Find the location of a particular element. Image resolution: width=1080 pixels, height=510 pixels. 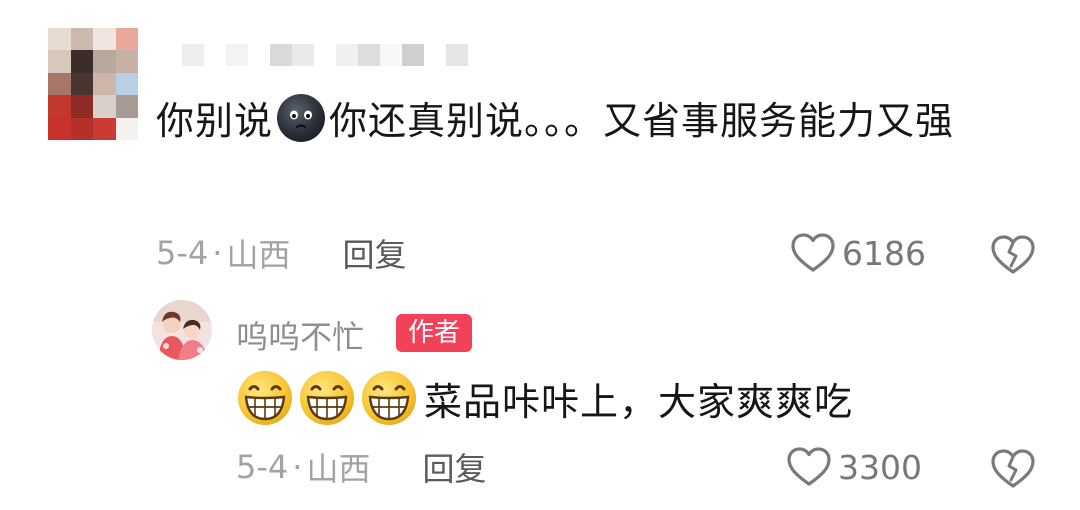

like-button: 3300 is located at coordinates (854, 467).